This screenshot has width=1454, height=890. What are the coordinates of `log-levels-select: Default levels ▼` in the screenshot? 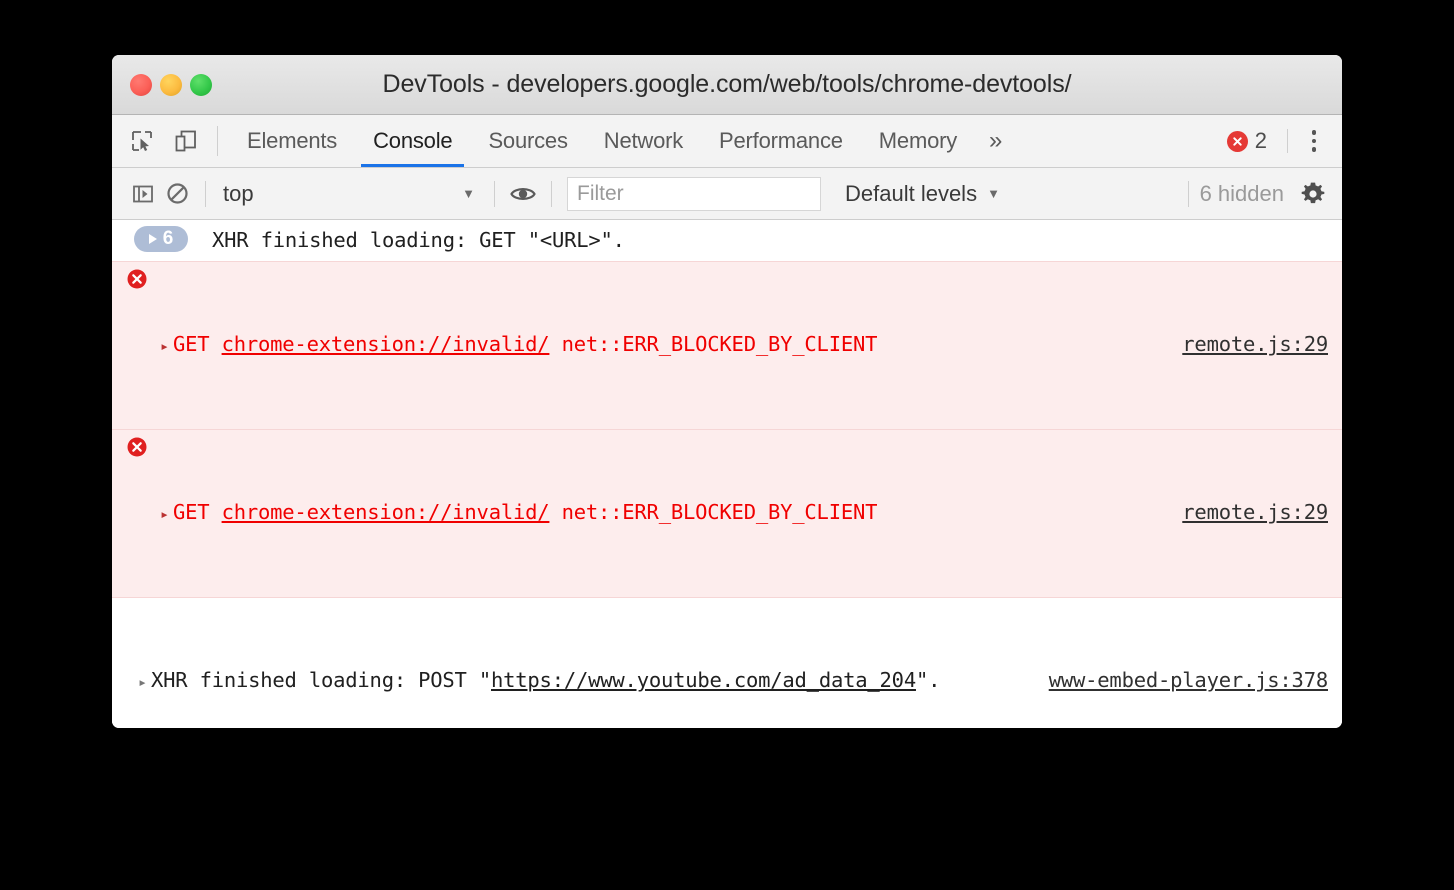 It's located at (922, 194).